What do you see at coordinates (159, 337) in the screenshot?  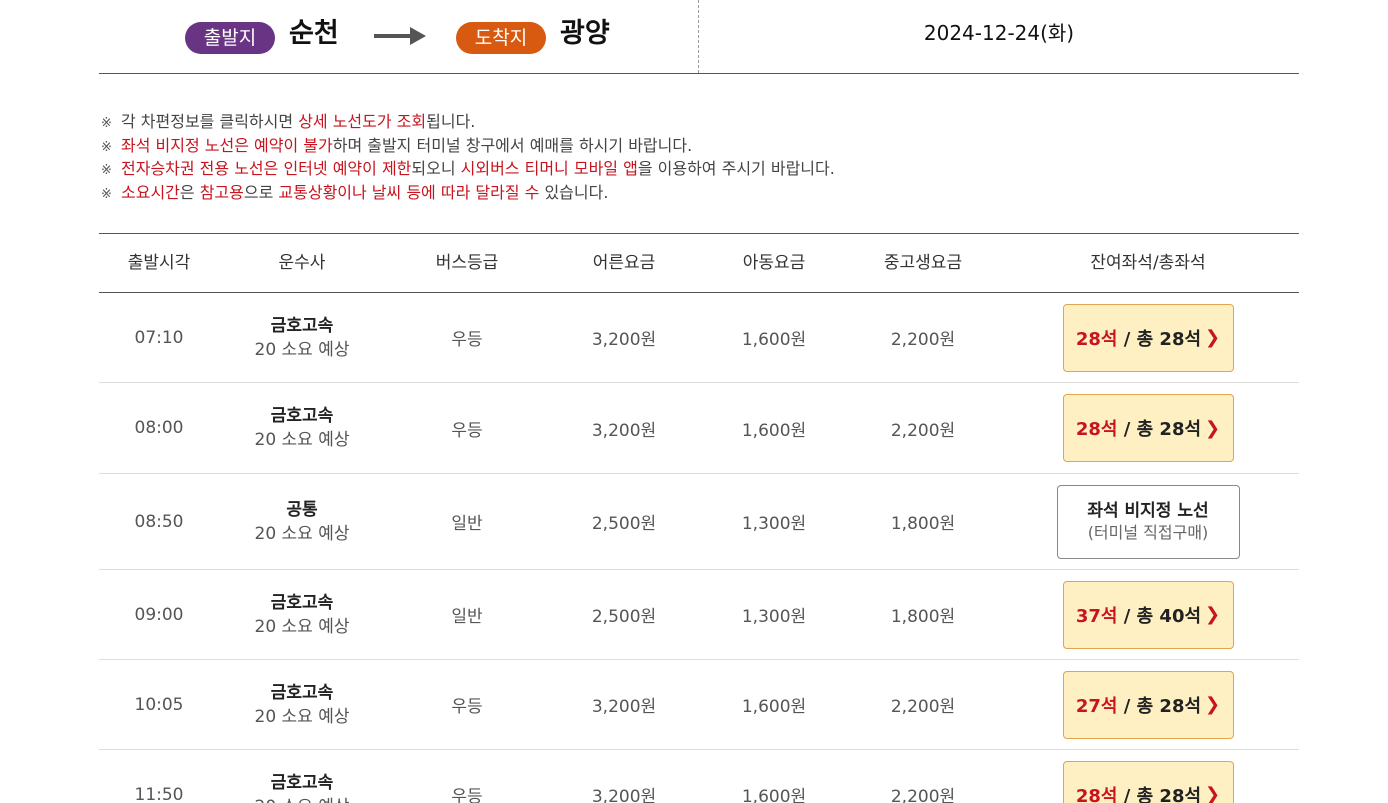 I see `departure-time: 07:10` at bounding box center [159, 337].